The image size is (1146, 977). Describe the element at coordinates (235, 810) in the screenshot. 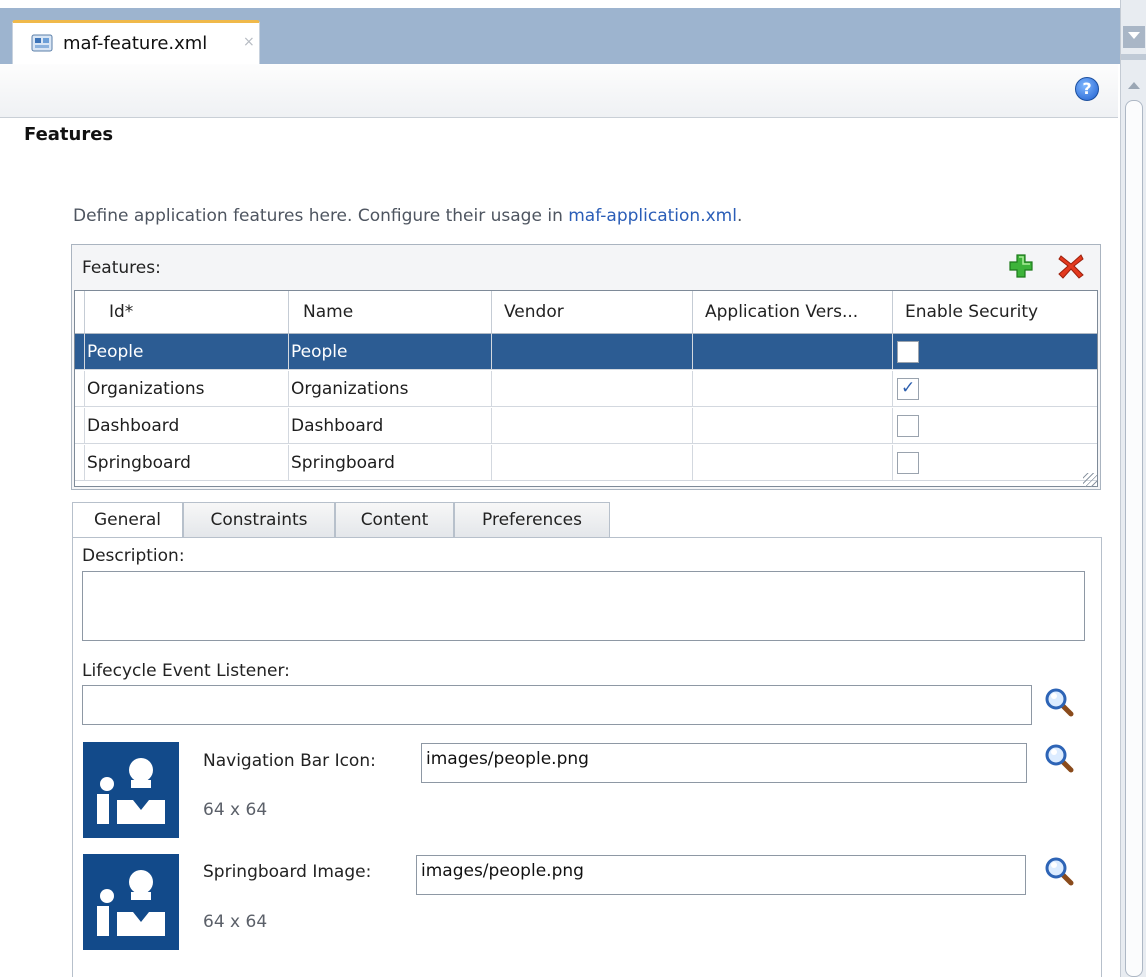

I see `navigation-bar-icon-size: 64 x 64` at that location.